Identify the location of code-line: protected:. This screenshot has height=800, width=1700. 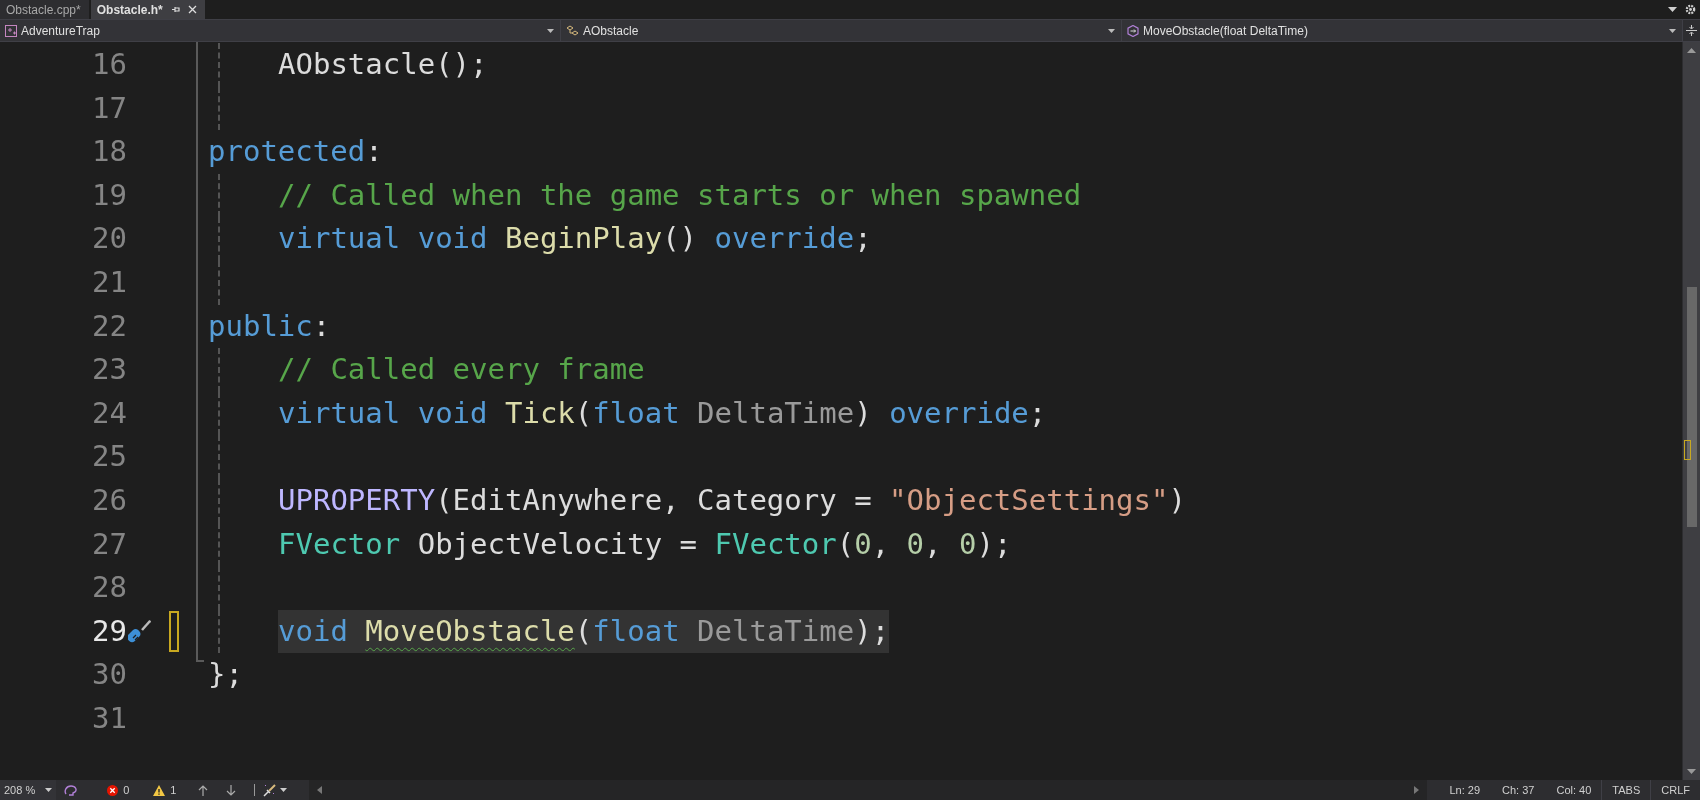
(295, 152).